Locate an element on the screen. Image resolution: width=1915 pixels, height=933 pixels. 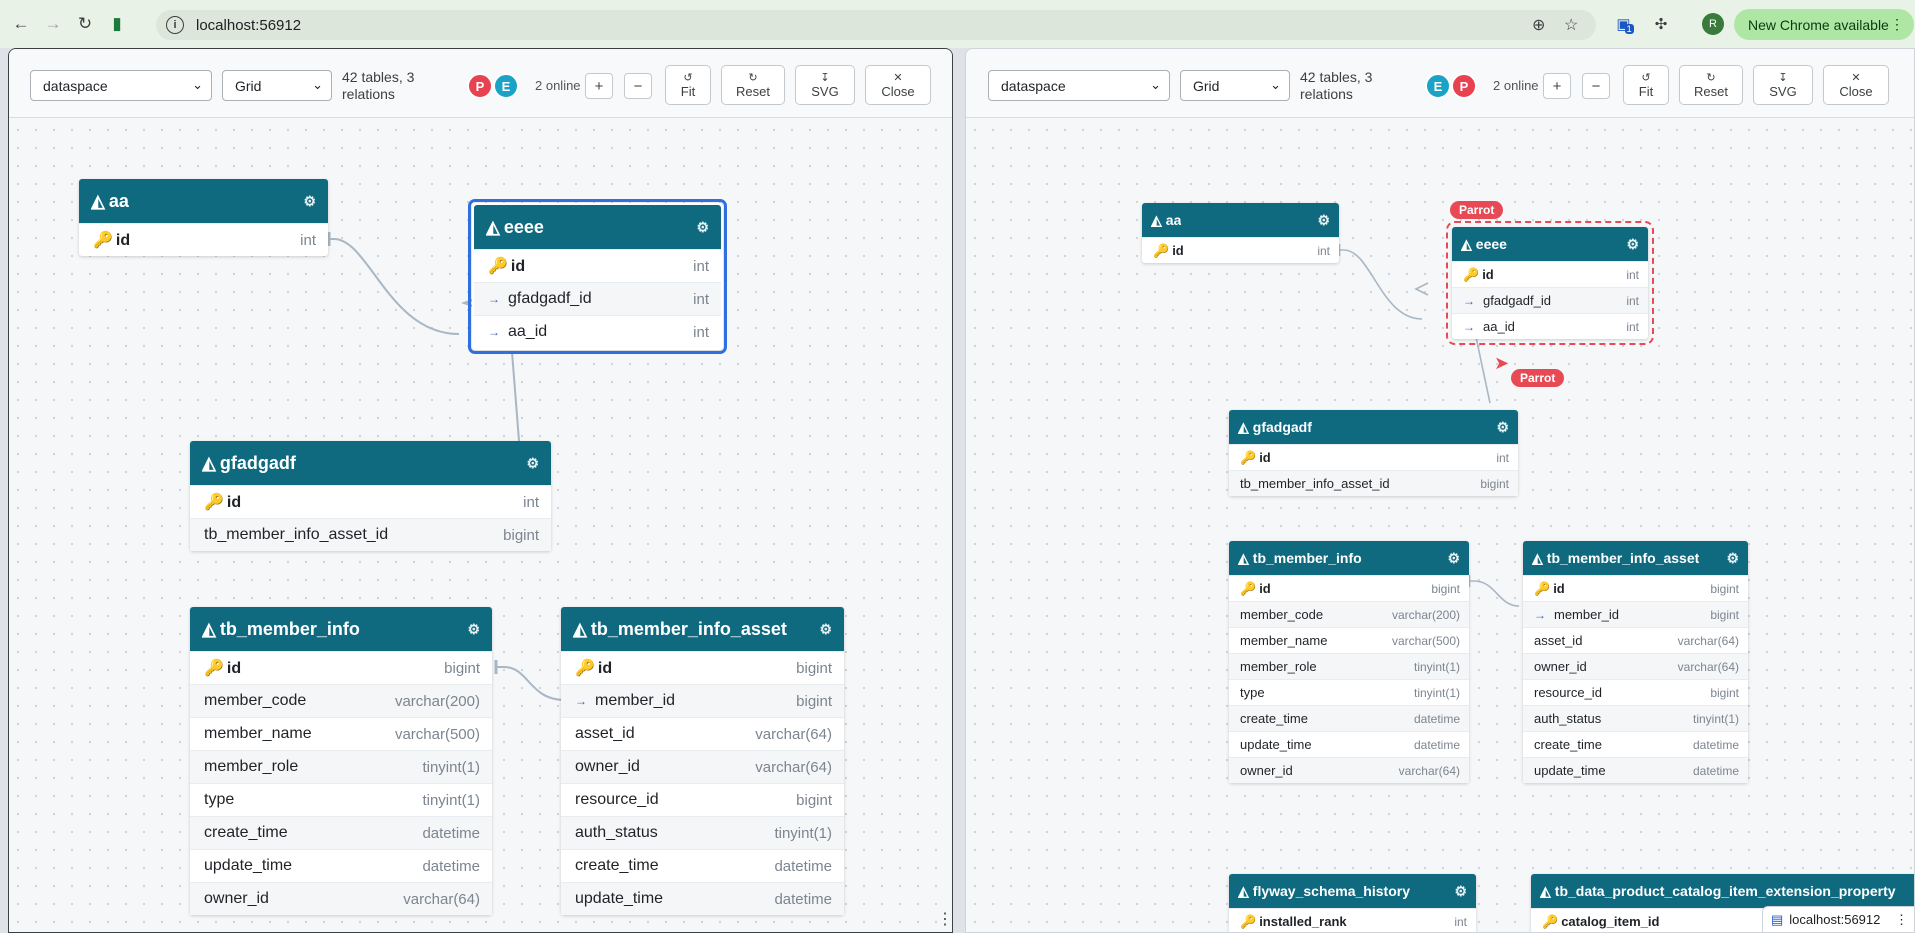
table-row: → member_id bigint is located at coordinates (702, 700).